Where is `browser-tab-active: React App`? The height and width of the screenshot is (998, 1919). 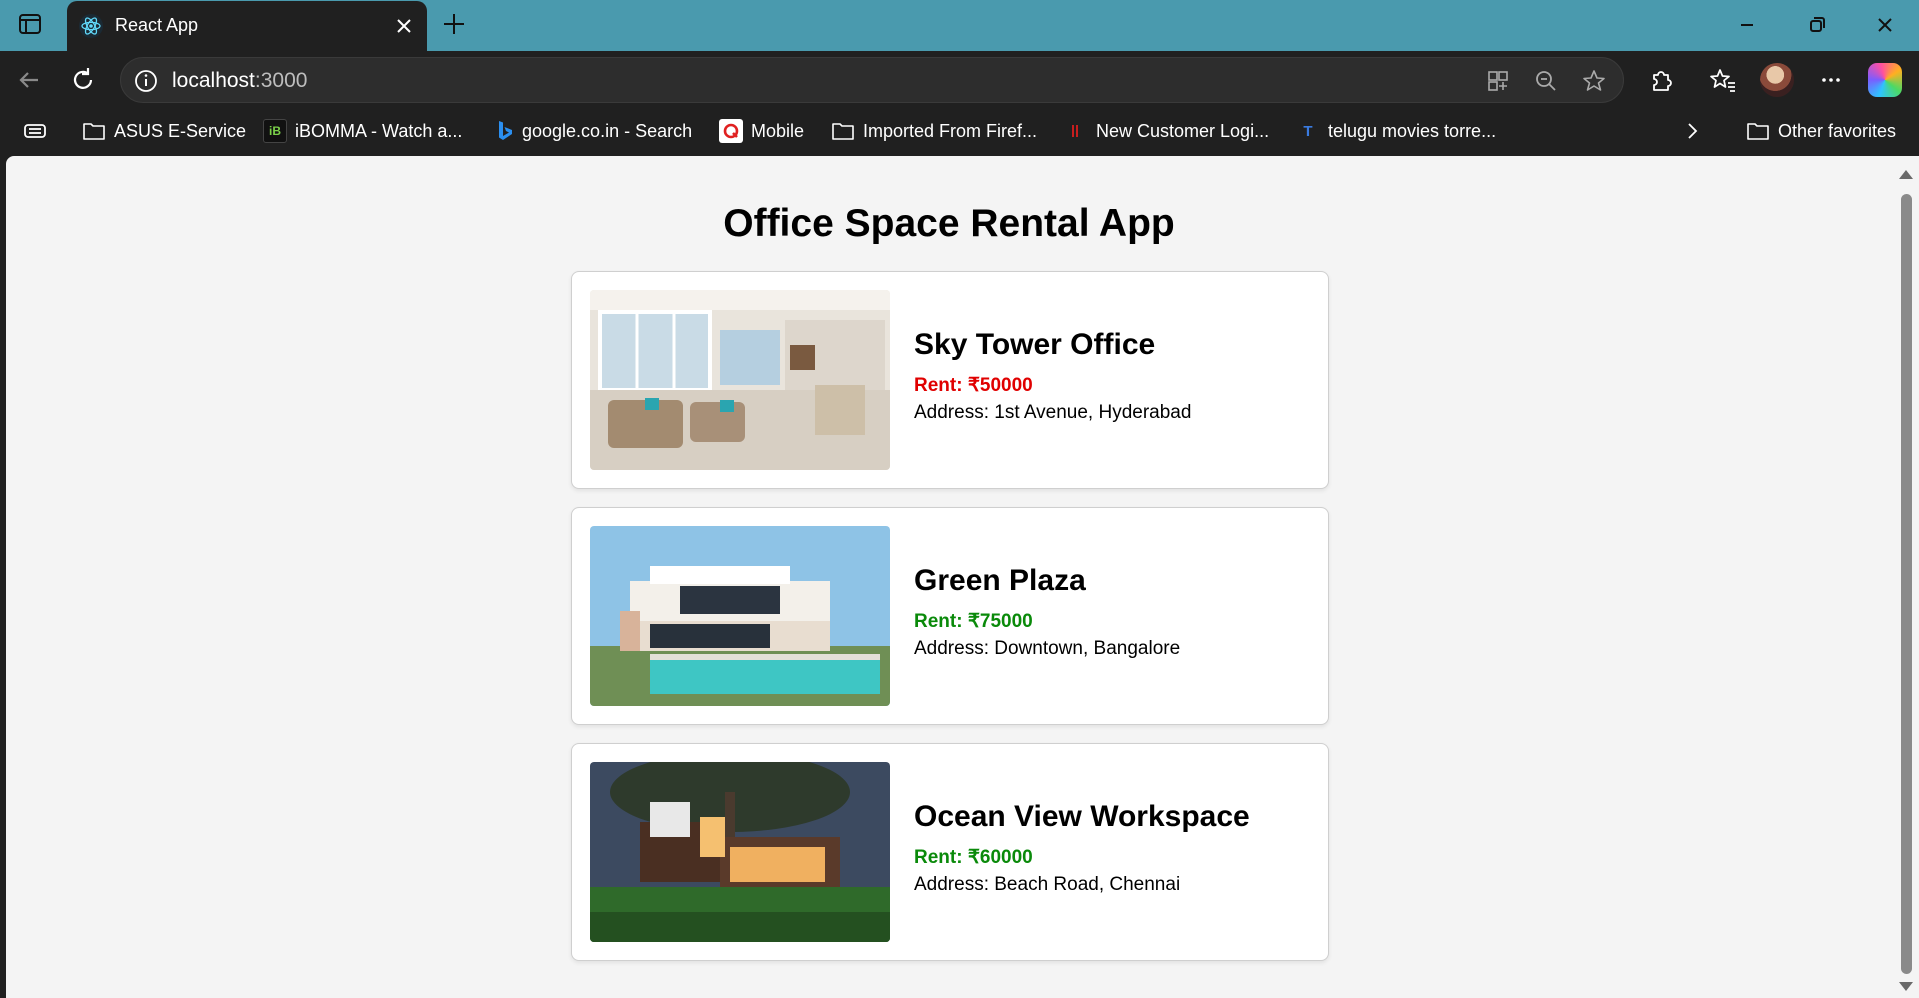 browser-tab-active: React App is located at coordinates (247, 26).